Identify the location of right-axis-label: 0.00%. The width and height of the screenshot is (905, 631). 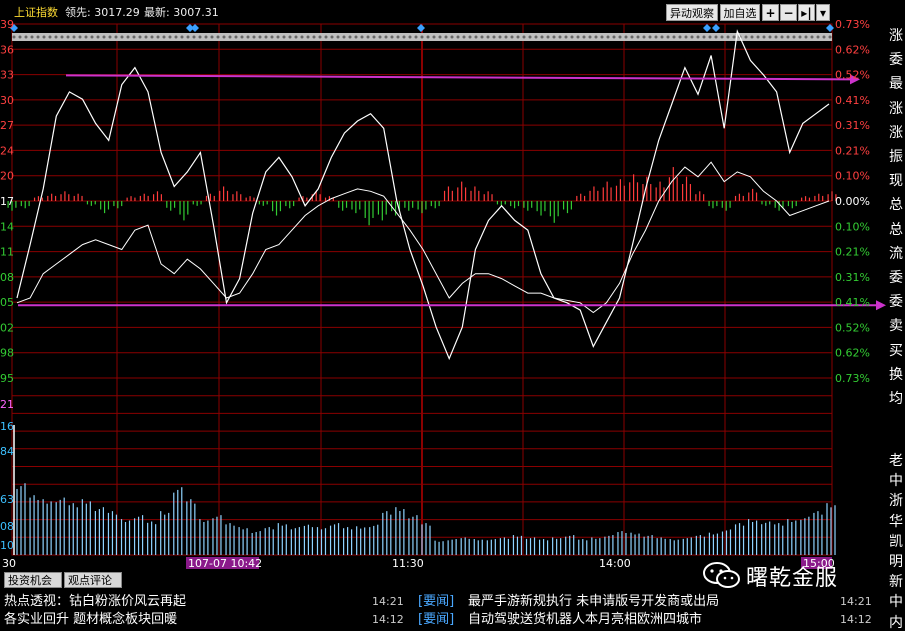
(852, 201).